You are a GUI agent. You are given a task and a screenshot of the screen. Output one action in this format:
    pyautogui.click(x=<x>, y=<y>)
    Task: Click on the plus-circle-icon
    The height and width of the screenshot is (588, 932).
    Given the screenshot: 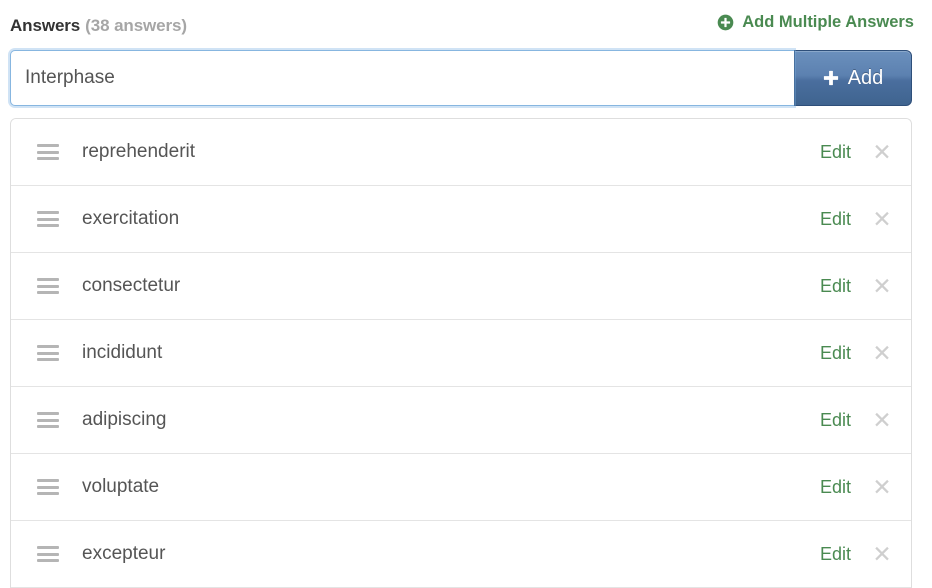 What is the action you would take?
    pyautogui.click(x=725, y=22)
    